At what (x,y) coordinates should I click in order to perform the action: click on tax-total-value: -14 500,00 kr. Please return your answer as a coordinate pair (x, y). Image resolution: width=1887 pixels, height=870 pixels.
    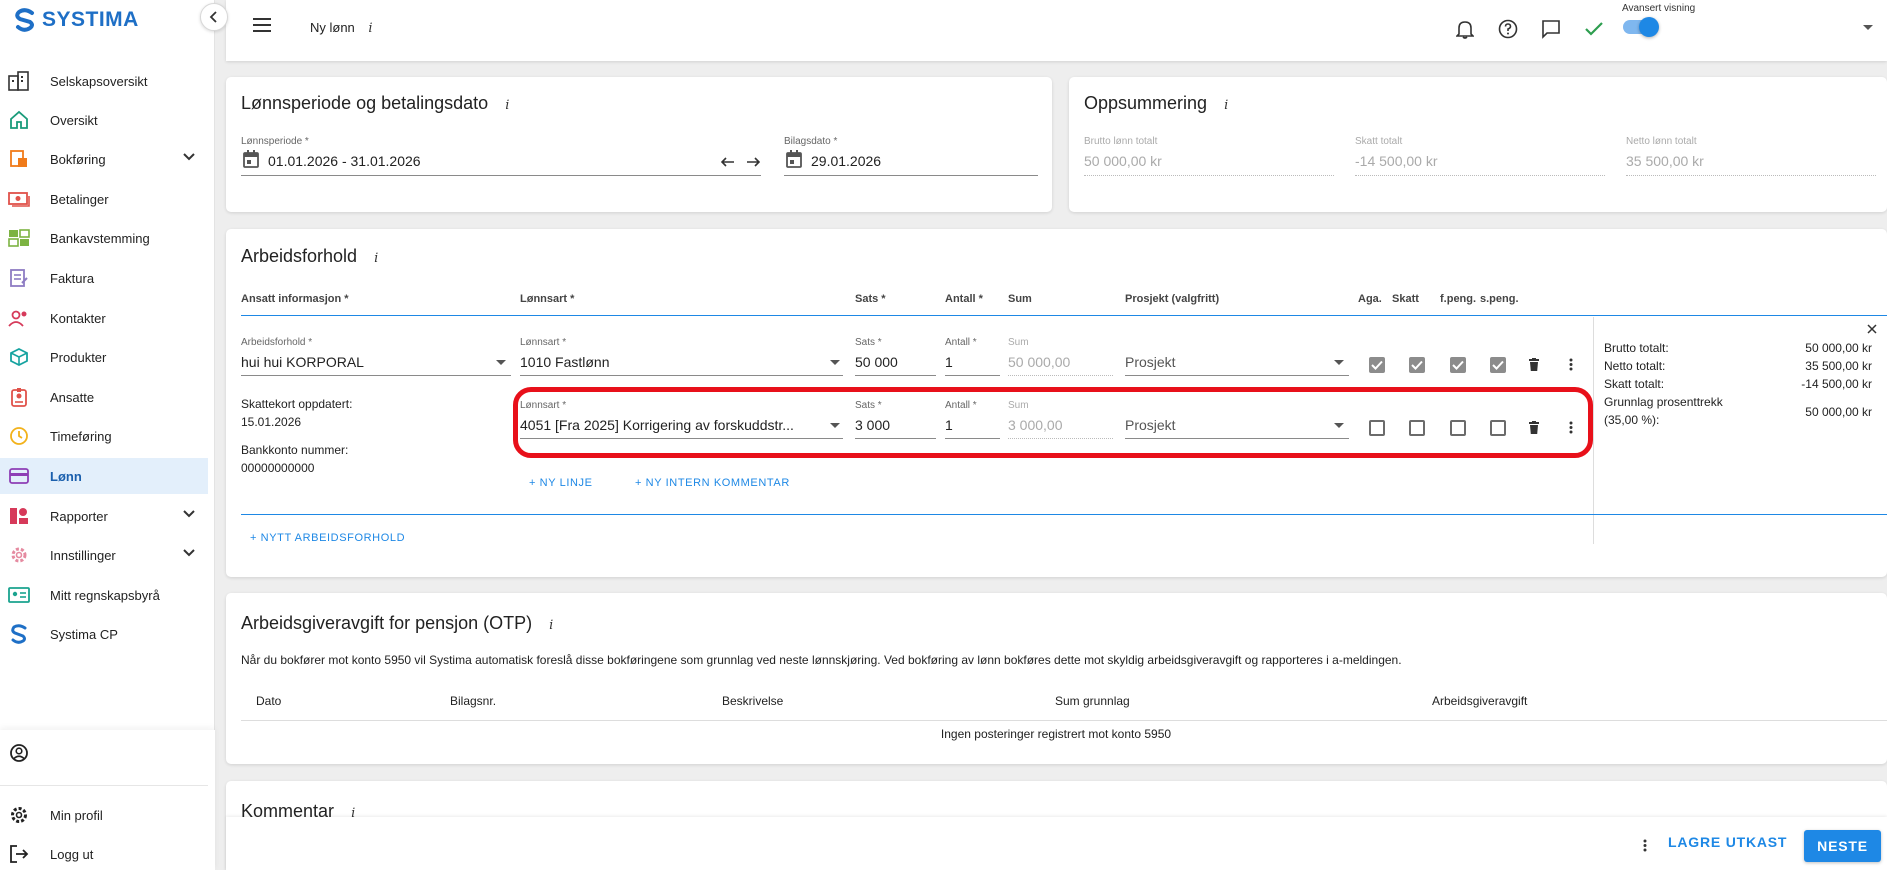
    Looking at the image, I should click on (1836, 384).